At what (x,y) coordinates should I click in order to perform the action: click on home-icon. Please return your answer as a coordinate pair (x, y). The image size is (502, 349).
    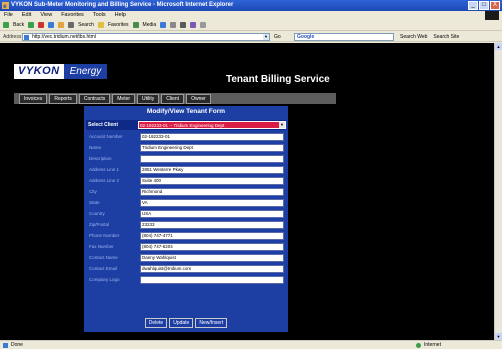
    Looking at the image, I should click on (61, 25).